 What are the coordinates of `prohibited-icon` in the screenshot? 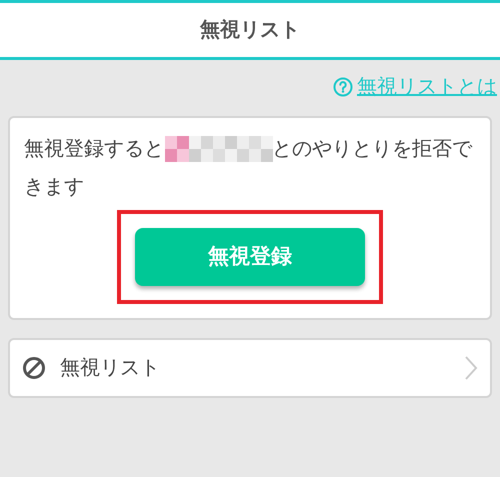 It's located at (34, 368).